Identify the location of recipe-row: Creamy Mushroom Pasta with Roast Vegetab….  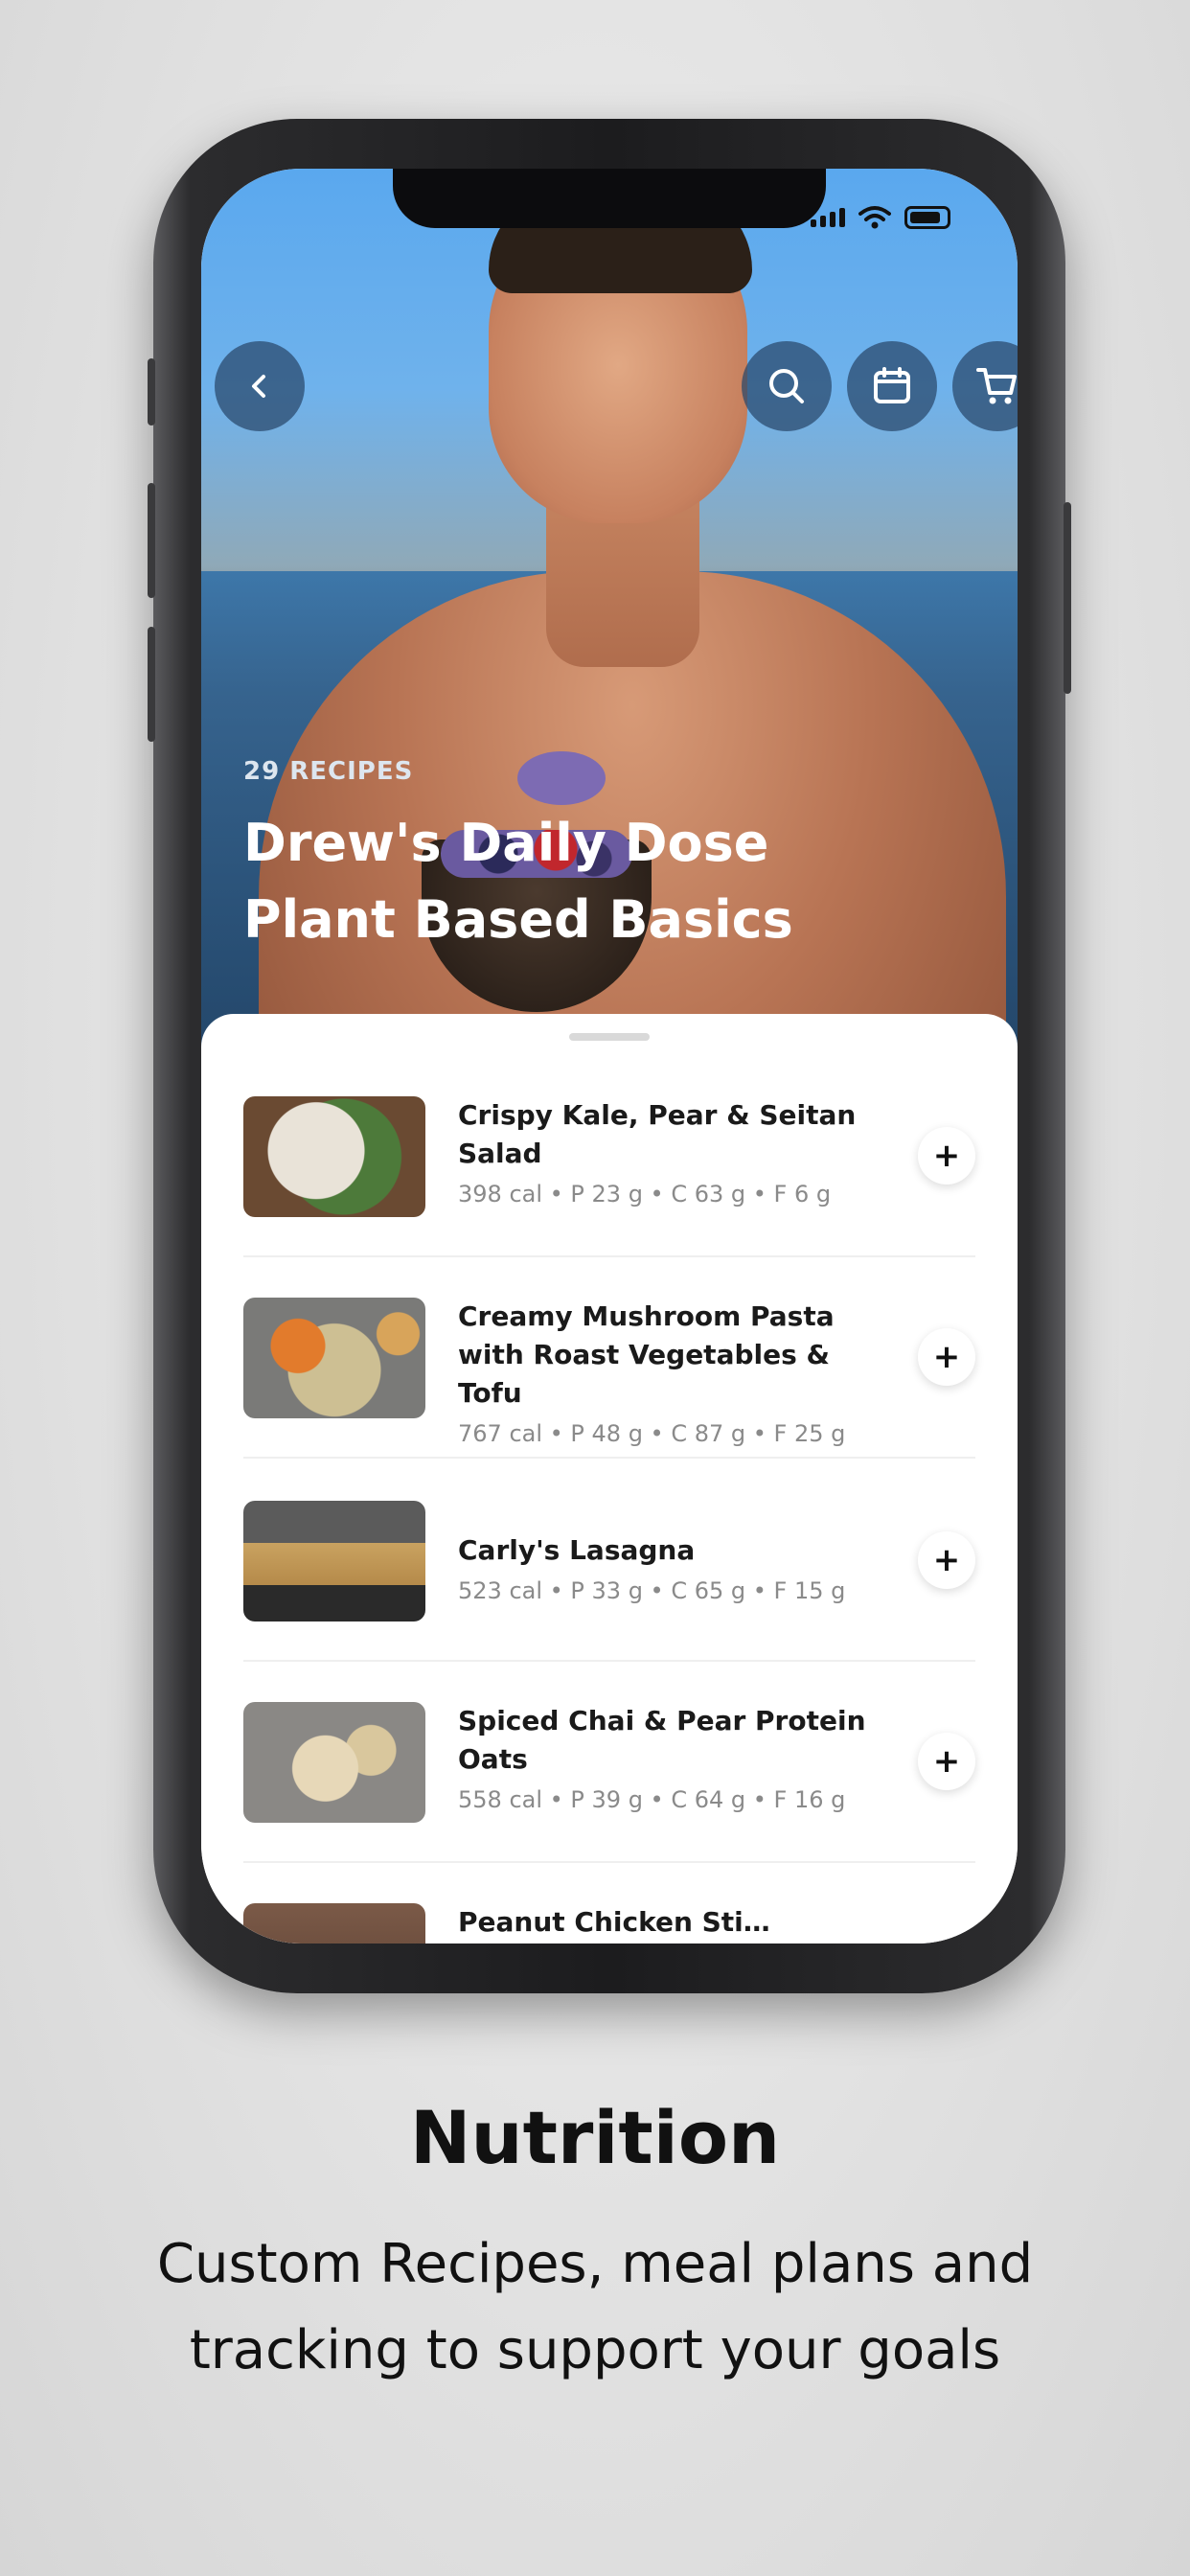
(609, 1358).